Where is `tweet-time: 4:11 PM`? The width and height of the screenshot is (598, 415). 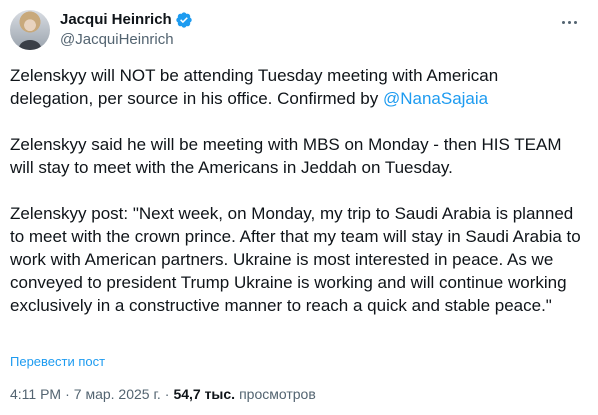
tweet-time: 4:11 PM is located at coordinates (35, 394).